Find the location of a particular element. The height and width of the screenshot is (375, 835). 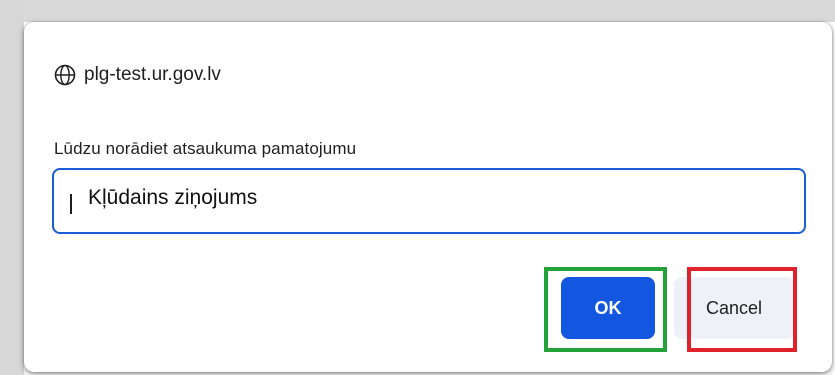

globe-icon is located at coordinates (65, 75).